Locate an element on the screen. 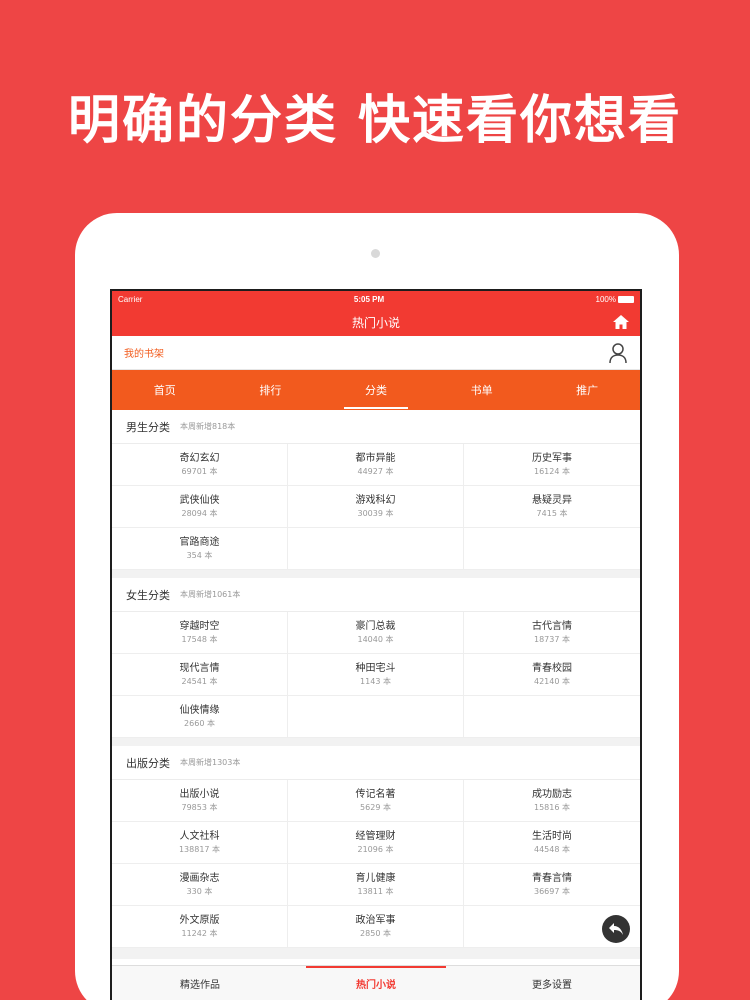 This screenshot has height=1000, width=750. category-name: 成功励志 is located at coordinates (552, 794).